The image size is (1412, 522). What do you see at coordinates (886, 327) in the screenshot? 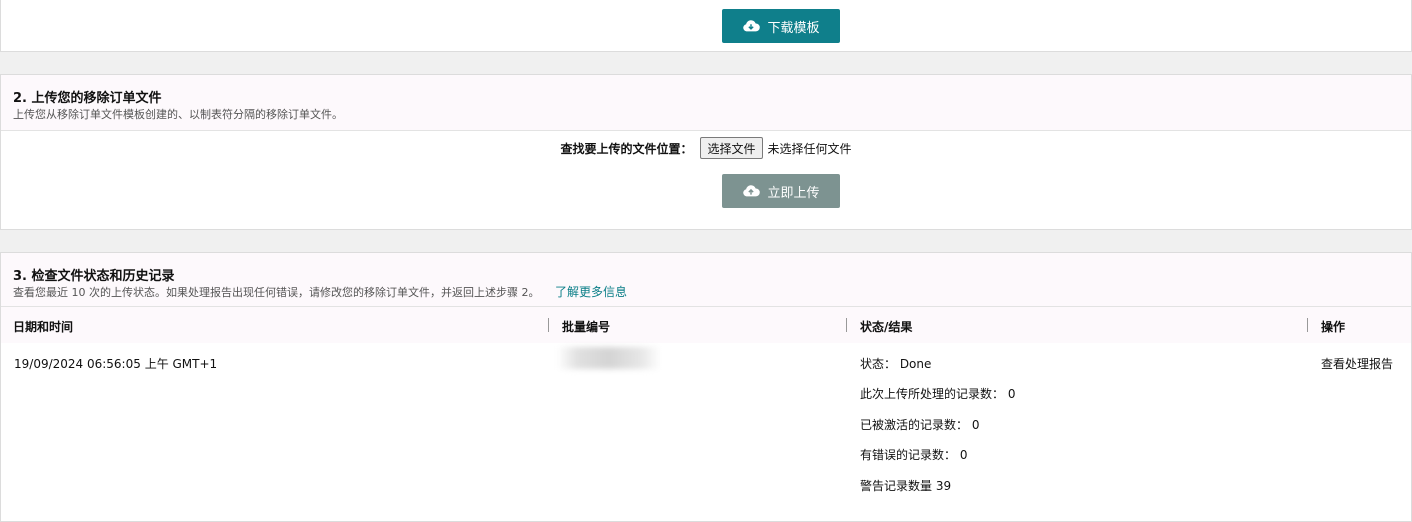
I see `column-header-status: 状态/结果` at bounding box center [886, 327].